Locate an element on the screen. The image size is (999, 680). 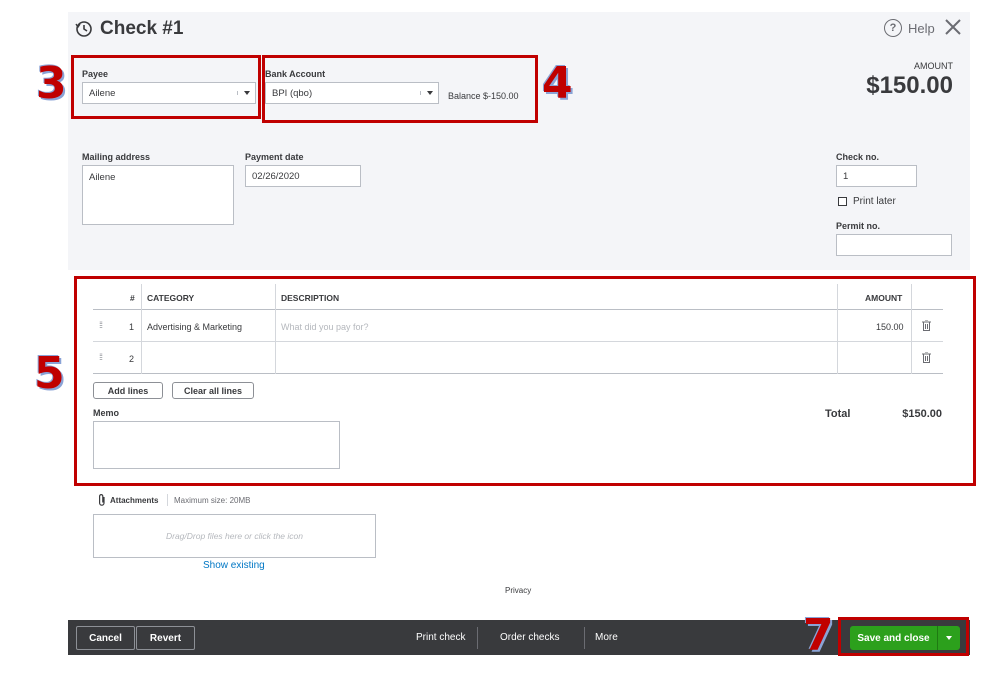
payment-date-label: Payment date is located at coordinates (274, 157).